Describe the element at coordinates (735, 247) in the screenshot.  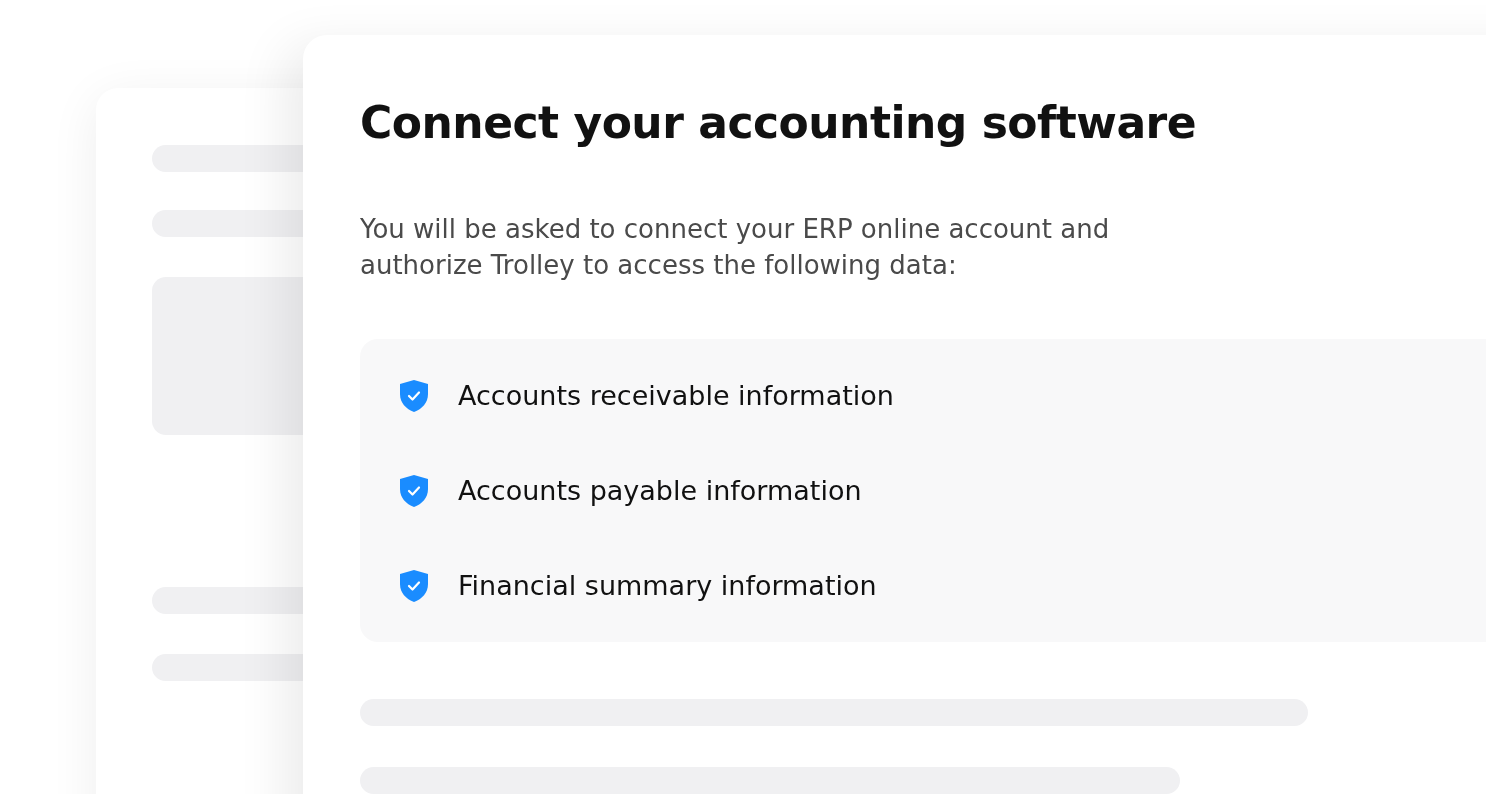
I see `dialog-description: You will be asked to connect your ERP online account and authorize Trolley to access the following data:` at that location.